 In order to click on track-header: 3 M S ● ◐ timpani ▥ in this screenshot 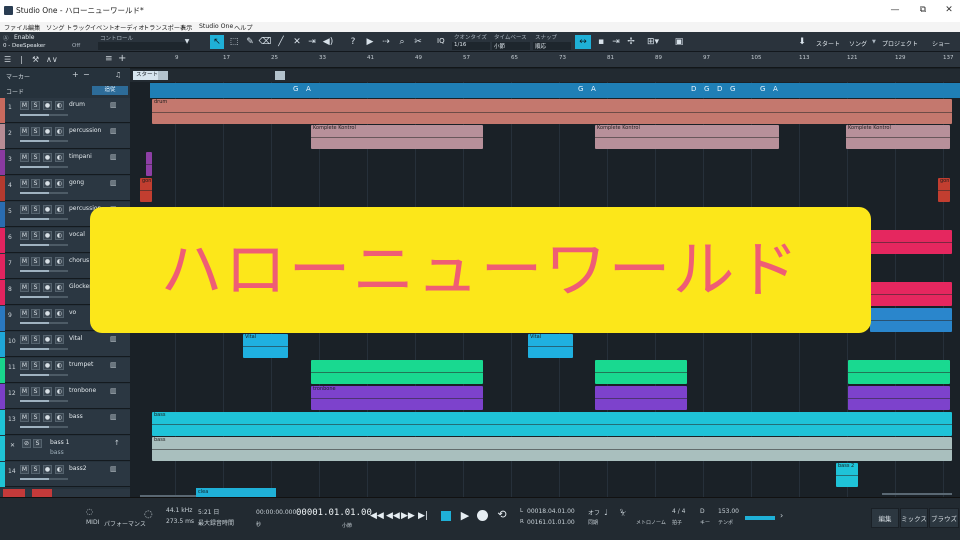, I will do `click(65, 162)`.